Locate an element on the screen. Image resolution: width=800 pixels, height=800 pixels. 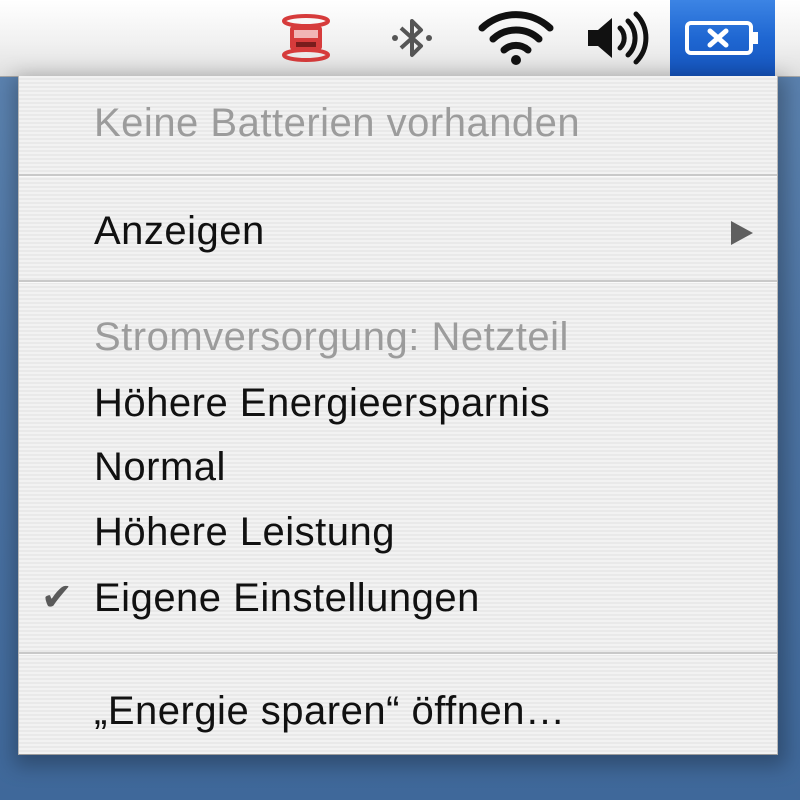
option-label: Normal is located at coordinates (160, 467).